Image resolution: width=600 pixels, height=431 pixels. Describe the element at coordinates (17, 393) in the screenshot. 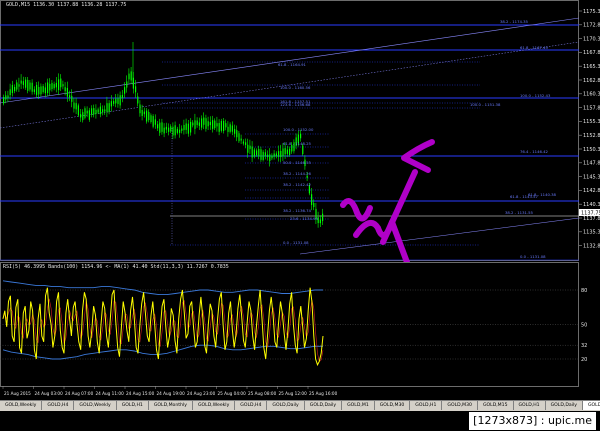

I see `time-label: 21 Aug 2015` at that location.